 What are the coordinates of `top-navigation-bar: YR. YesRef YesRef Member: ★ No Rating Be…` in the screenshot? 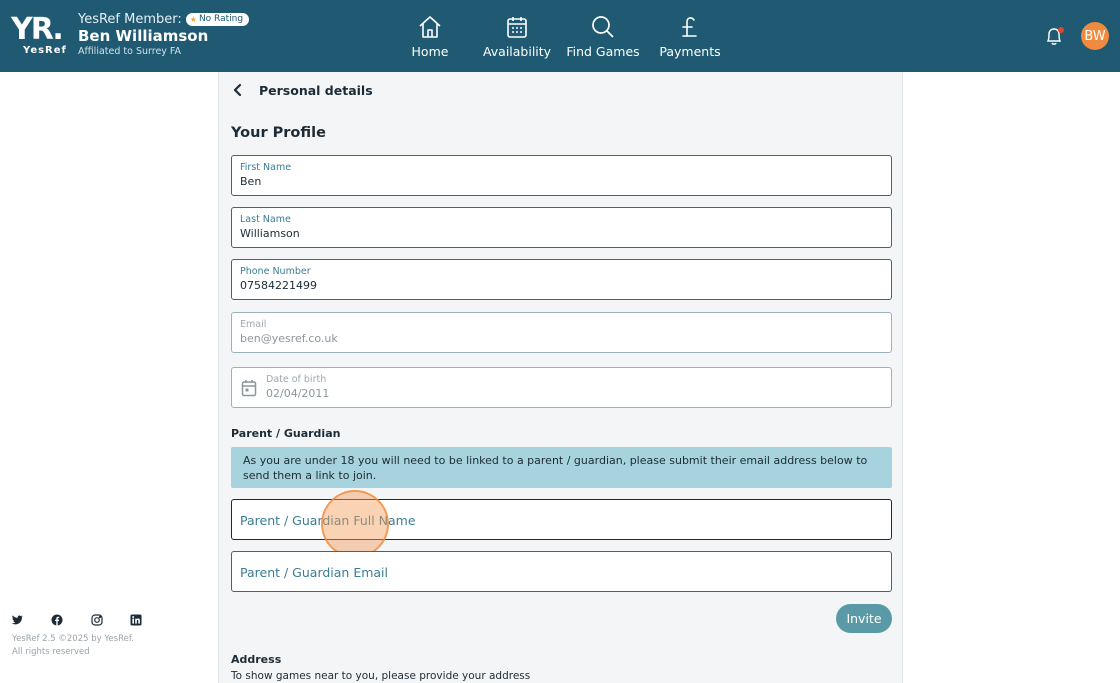 It's located at (560, 36).